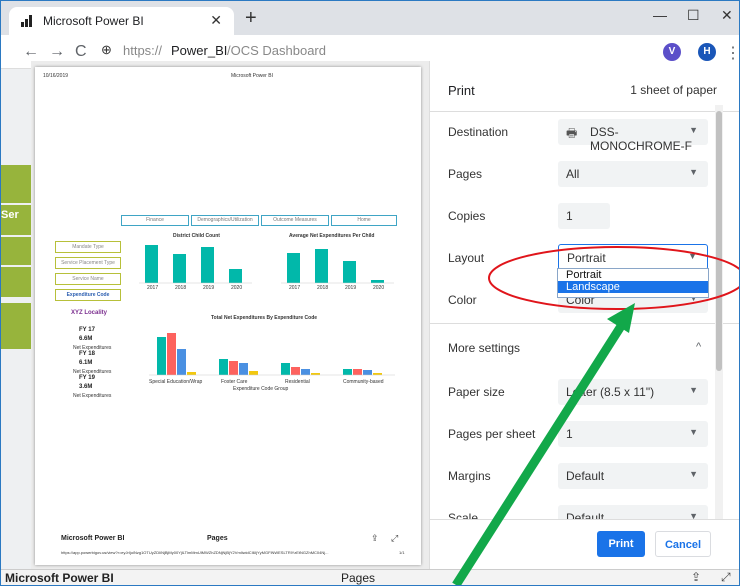  I want to click on copies-label: Copies, so click(467, 216).